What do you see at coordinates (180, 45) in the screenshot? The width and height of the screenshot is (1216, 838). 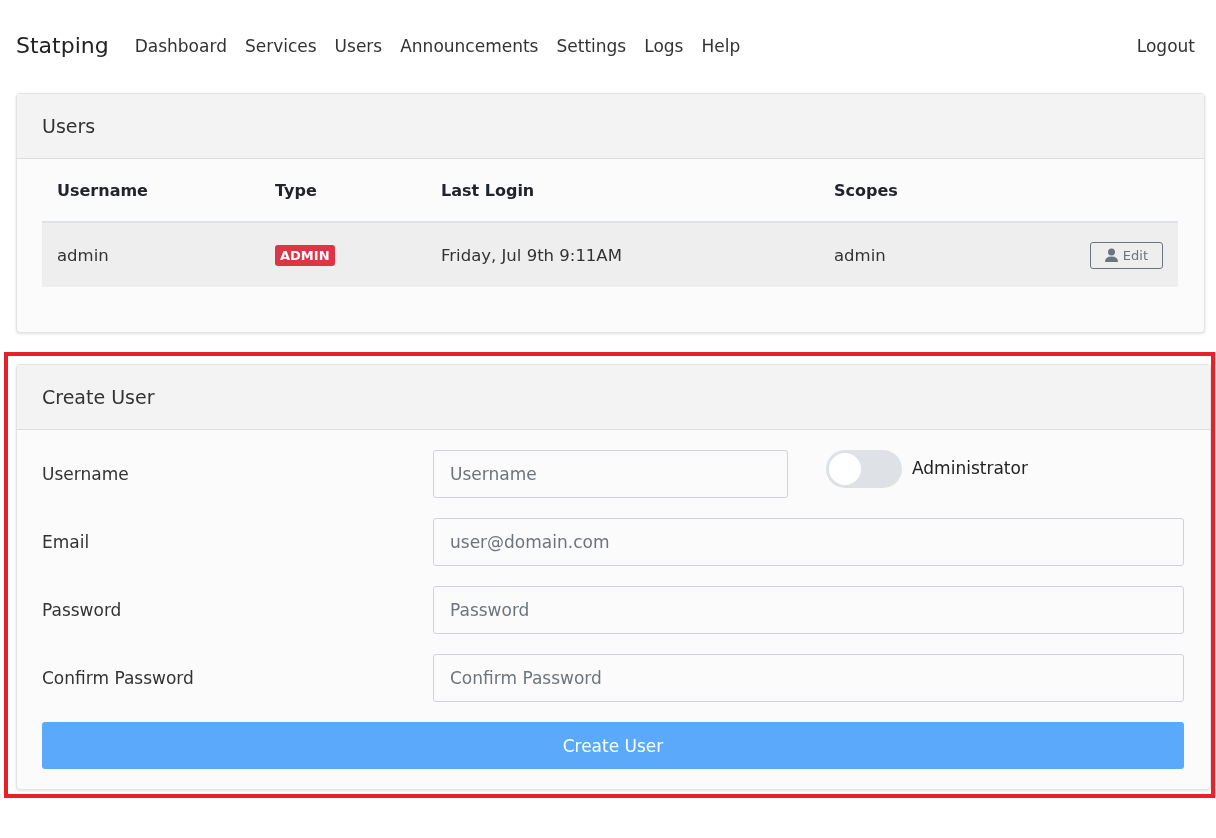 I see `nav-link: Dashboard` at bounding box center [180, 45].